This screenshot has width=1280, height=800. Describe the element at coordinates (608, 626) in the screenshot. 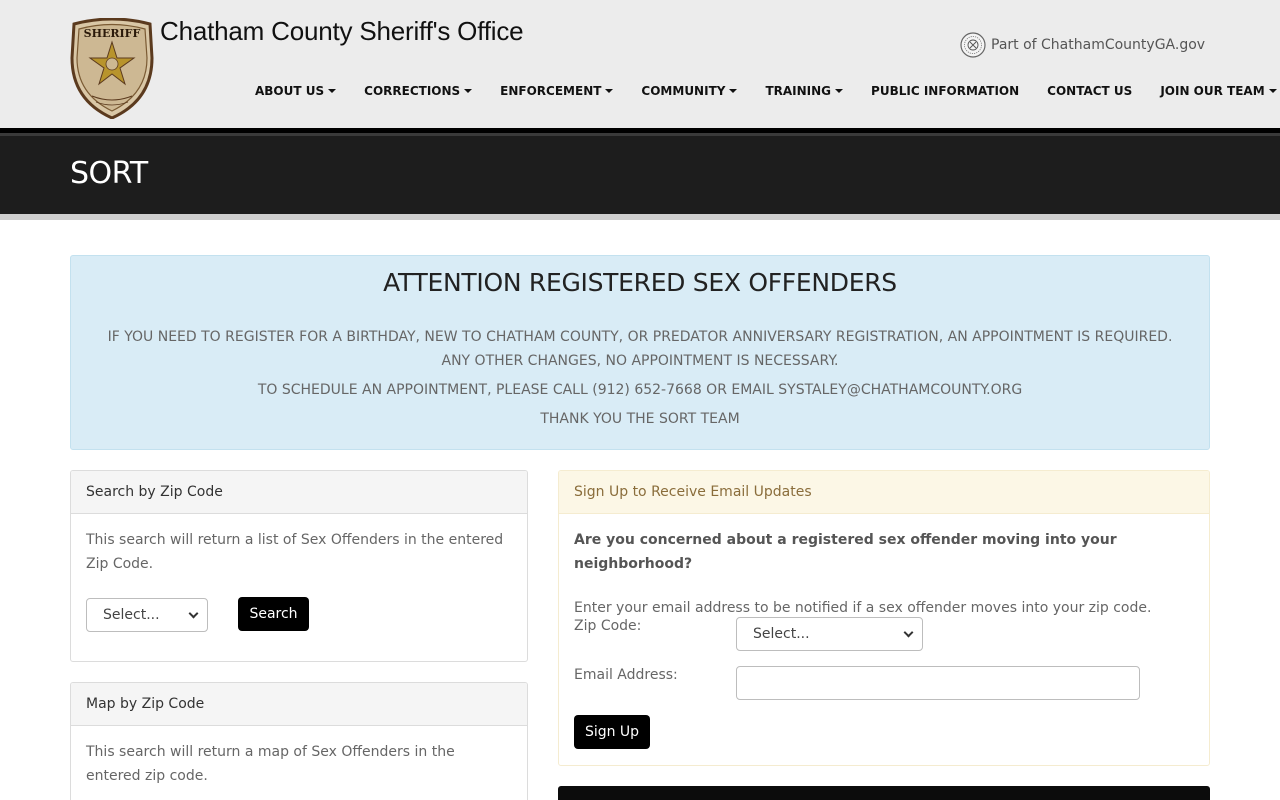

I see `zip-code-label: Zip Code:` at that location.